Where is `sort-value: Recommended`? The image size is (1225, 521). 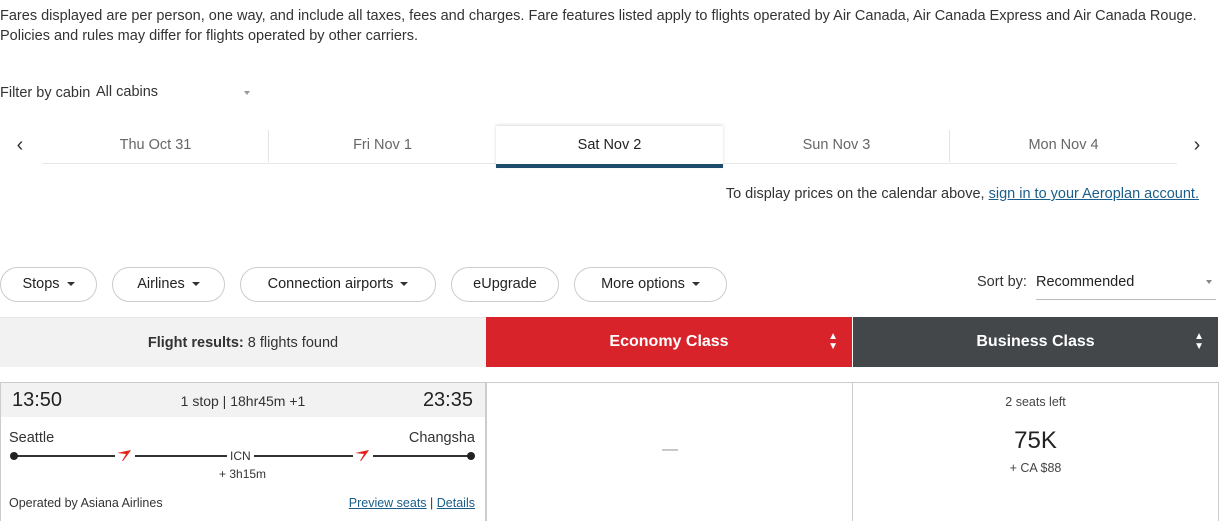
sort-value: Recommended is located at coordinates (1085, 282).